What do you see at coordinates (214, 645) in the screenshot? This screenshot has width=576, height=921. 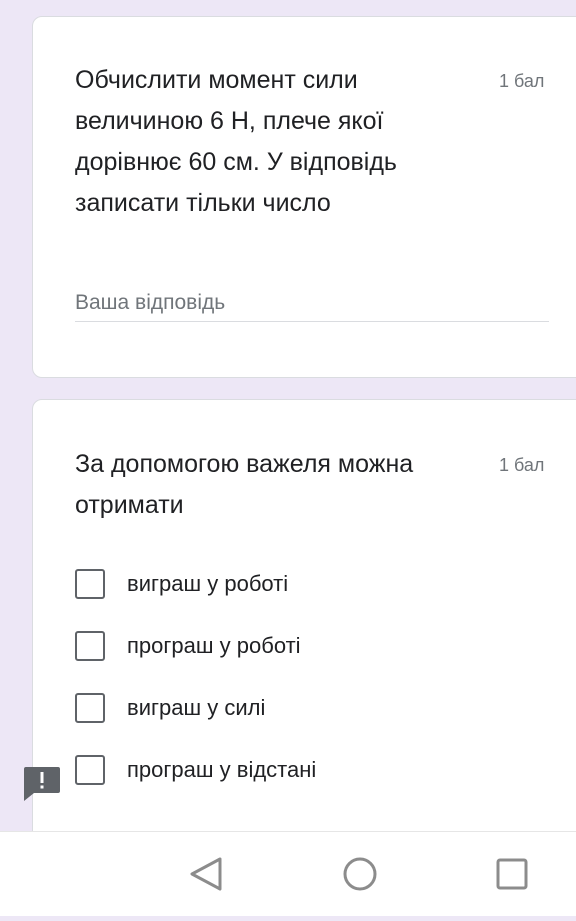 I see `option-label: програш у роботі` at bounding box center [214, 645].